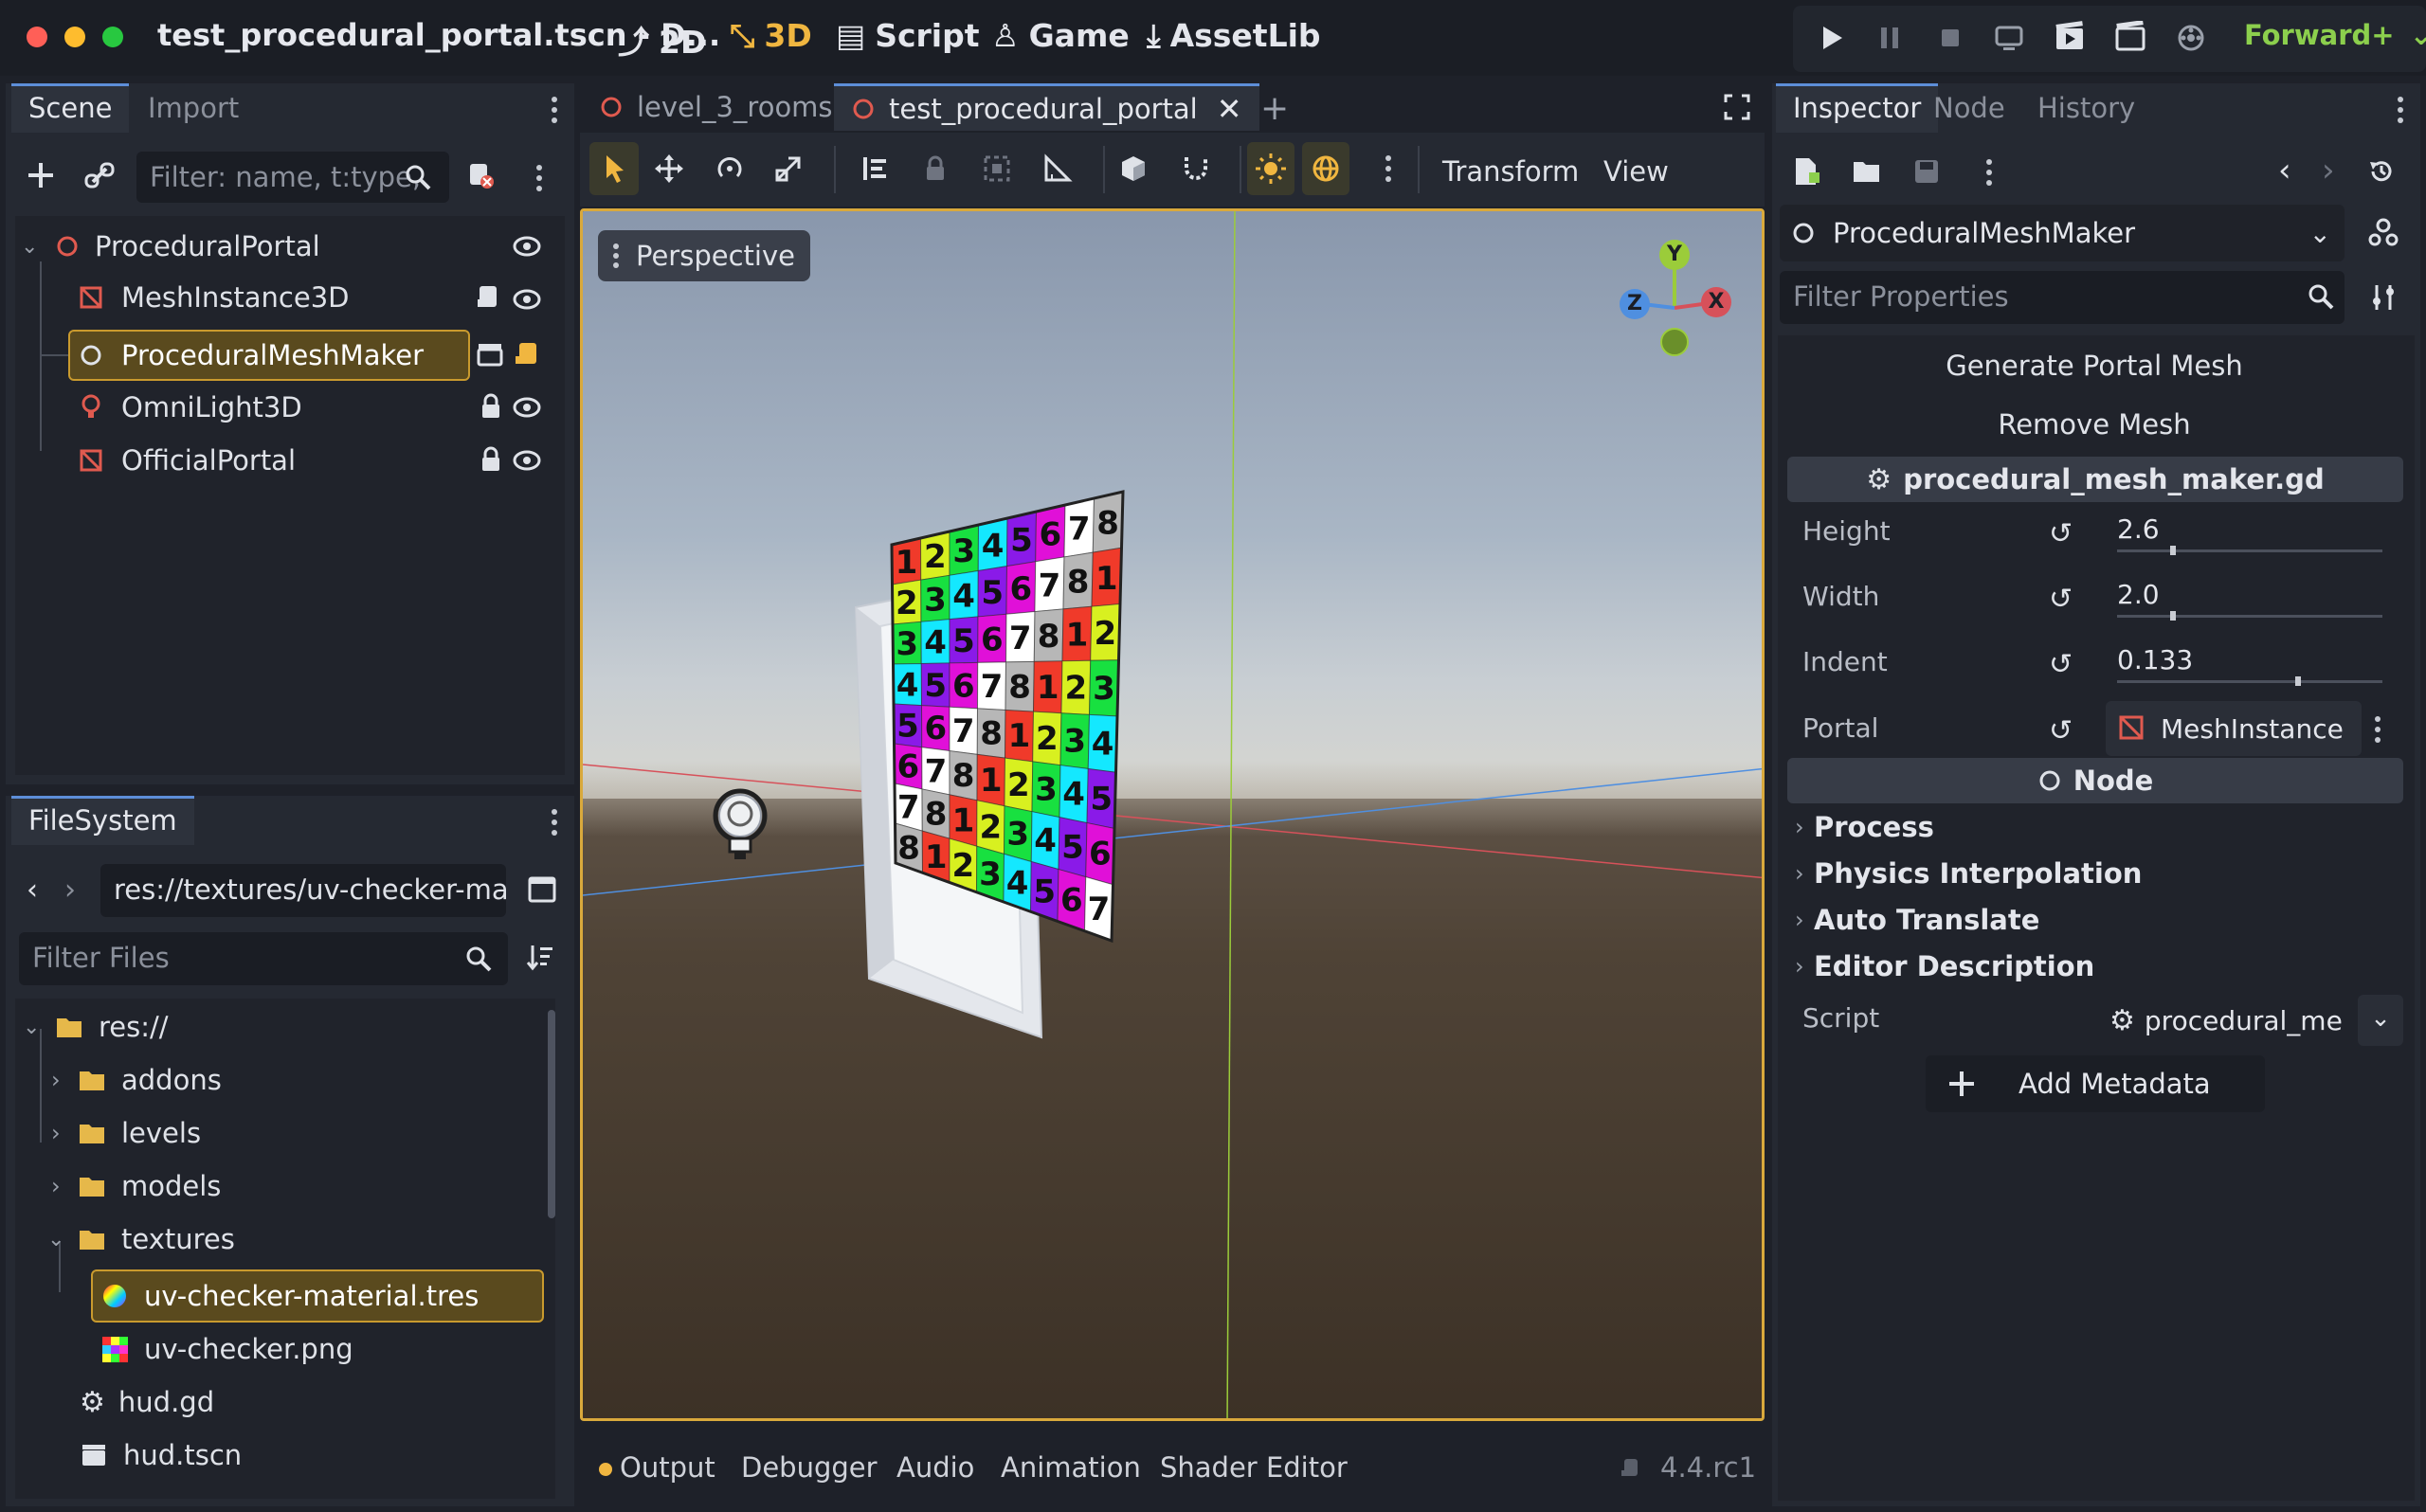 The image size is (2426, 1512). What do you see at coordinates (1046, 107) in the screenshot?
I see `tab-test-procedural-portal: test_procedural_portal ✕` at bounding box center [1046, 107].